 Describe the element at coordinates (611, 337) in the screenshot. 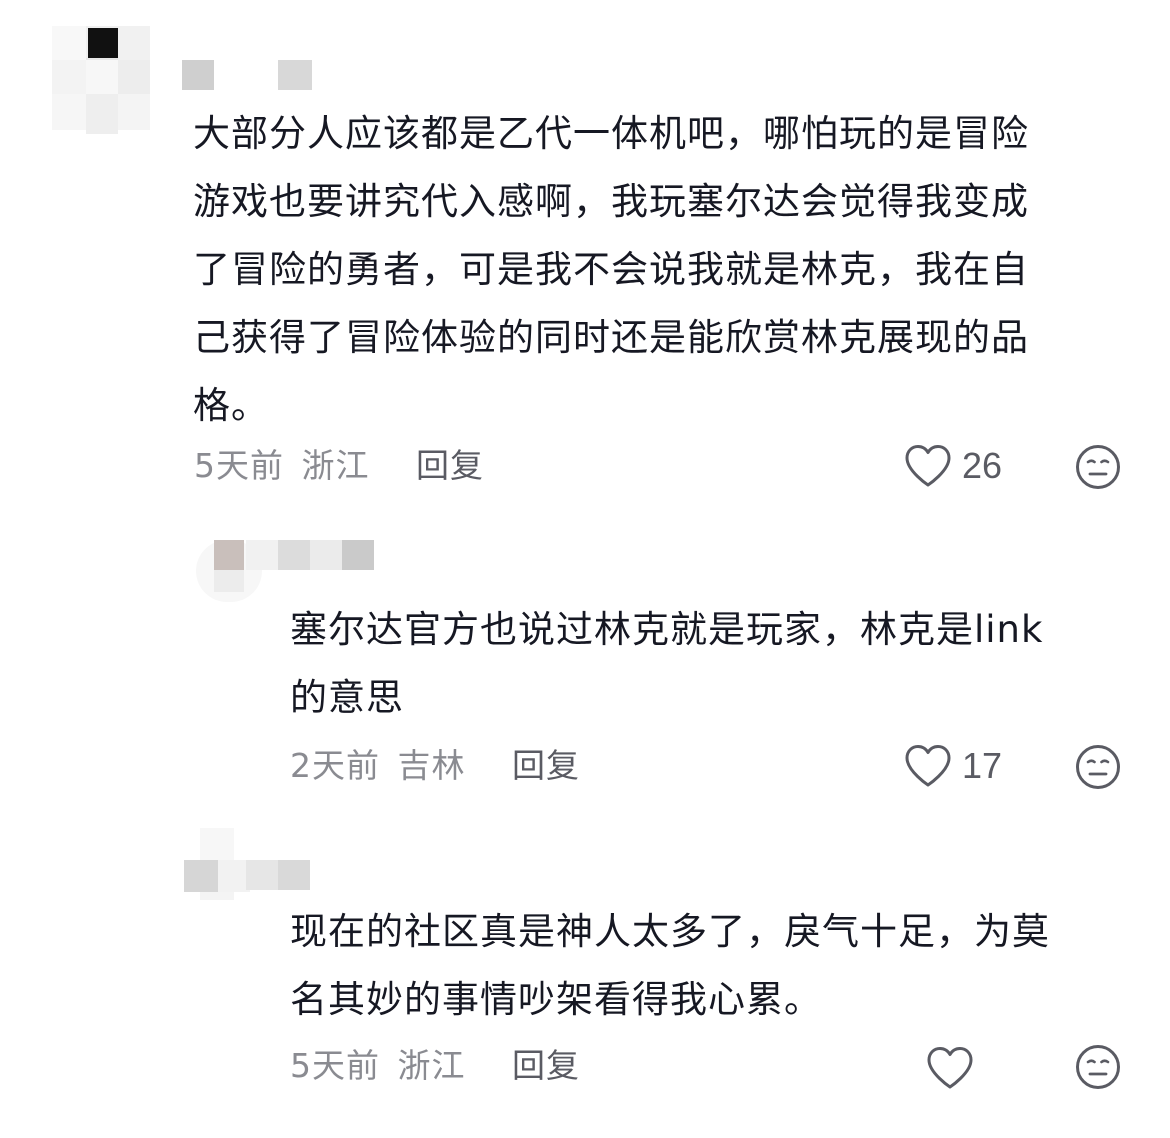

I see `comment-text-line: 己获得了冒险体验的同时还是能欣赏林克展现的品` at that location.